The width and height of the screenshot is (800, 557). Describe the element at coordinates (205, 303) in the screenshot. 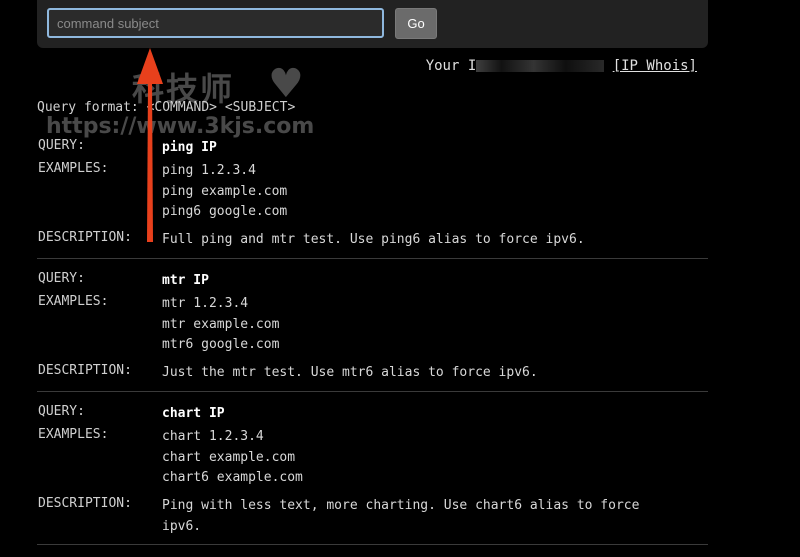

I see `example-item: mtr 1.2.3.4` at that location.